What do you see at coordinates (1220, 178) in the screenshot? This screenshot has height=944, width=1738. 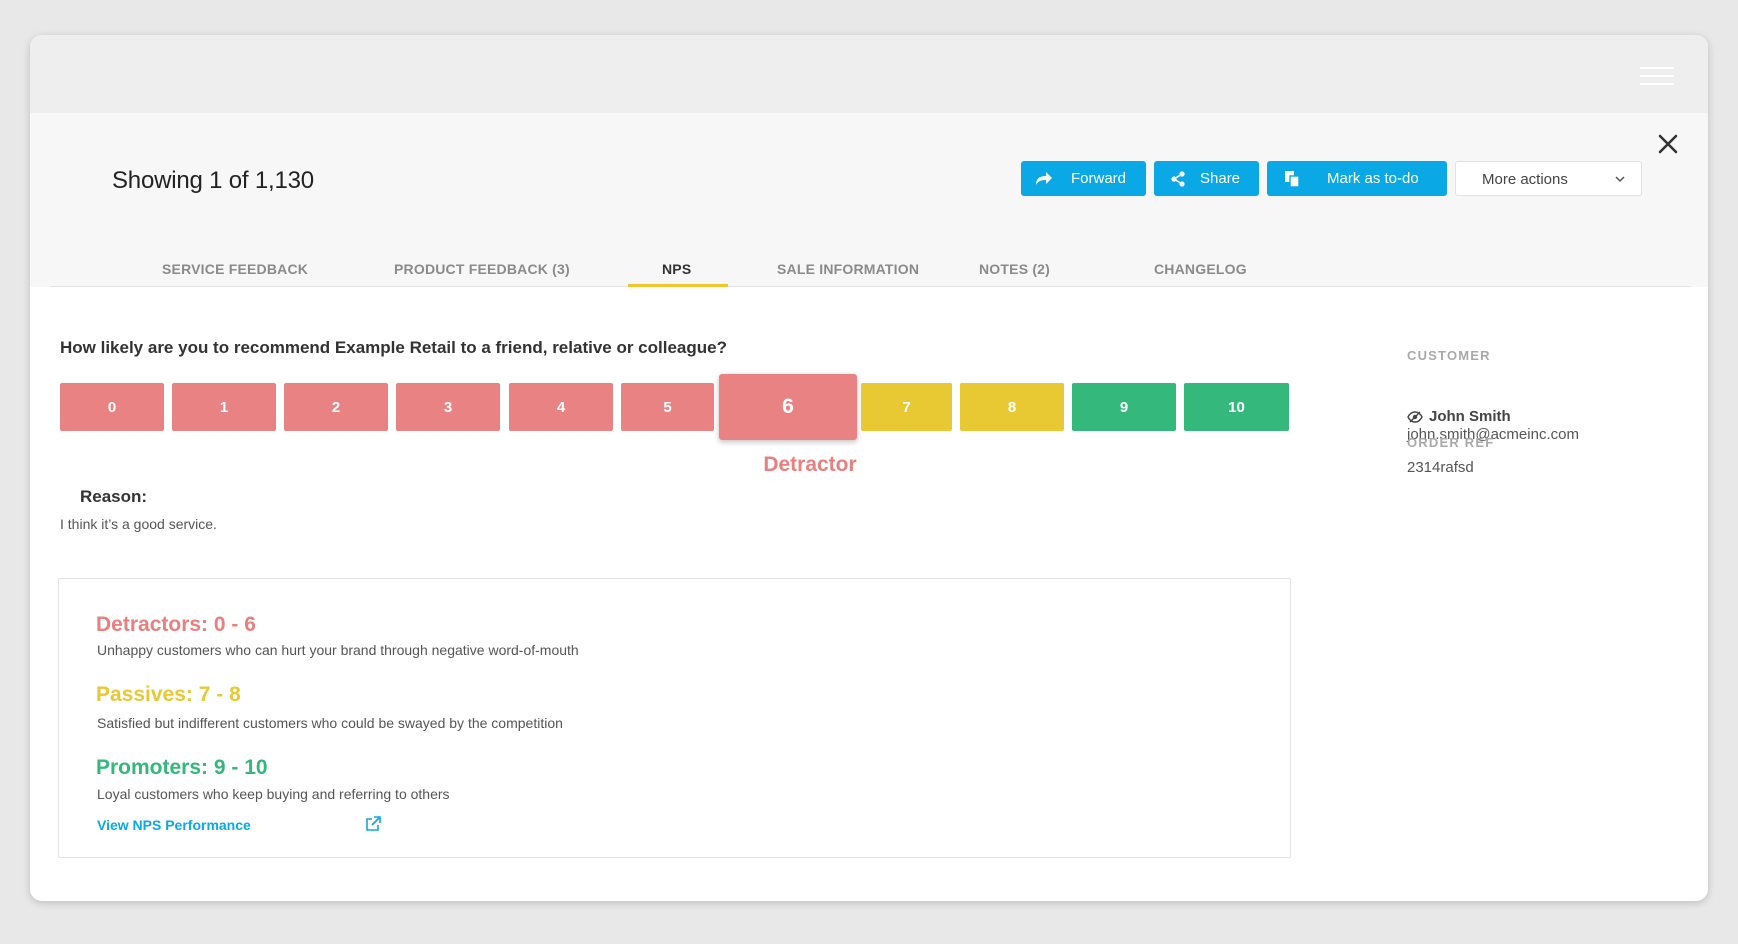 I see `share-label: Share` at bounding box center [1220, 178].